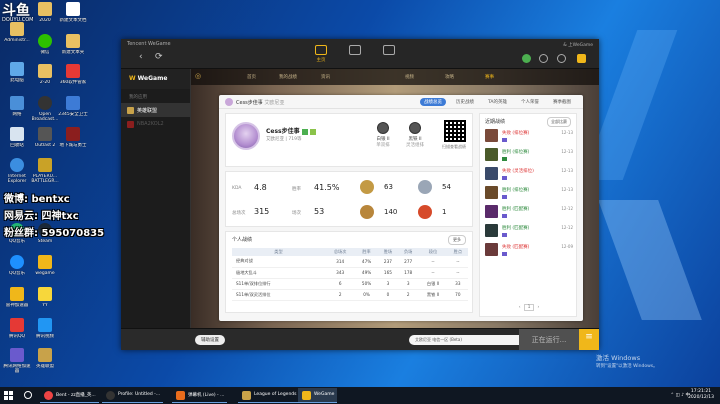 The height and width of the screenshot is (404, 720). Describe the element at coordinates (17, 143) in the screenshot. I see `desktop-icon-recycle-bin: 回收站` at that location.